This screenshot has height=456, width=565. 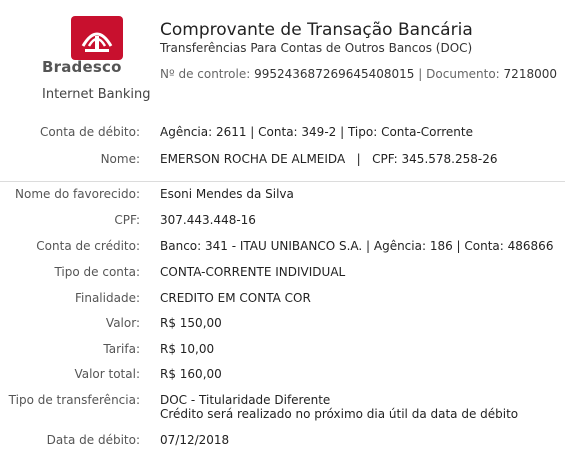 I want to click on field-label: Nome do favorecido:, so click(x=77, y=194).